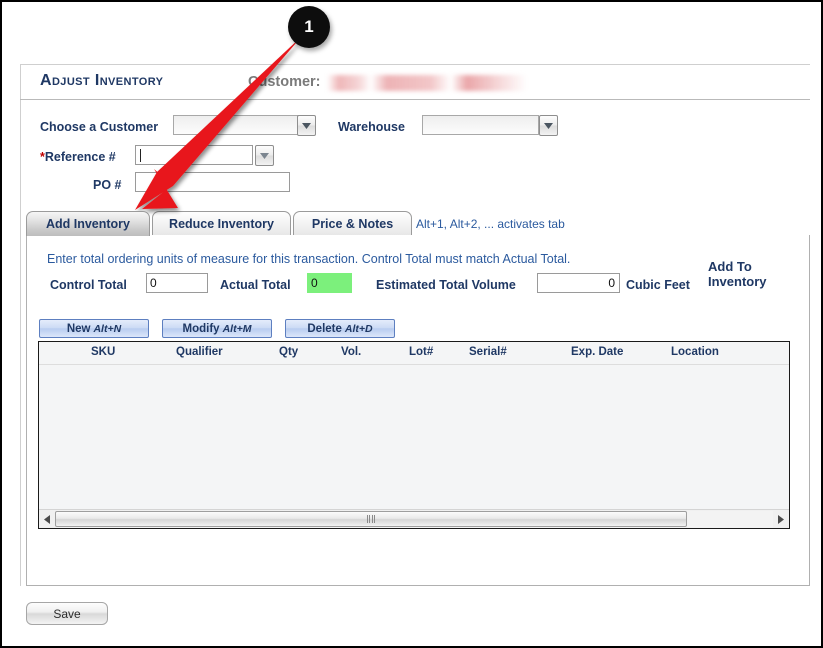  Describe the element at coordinates (238, 125) in the screenshot. I see `choose-customer-input` at that location.